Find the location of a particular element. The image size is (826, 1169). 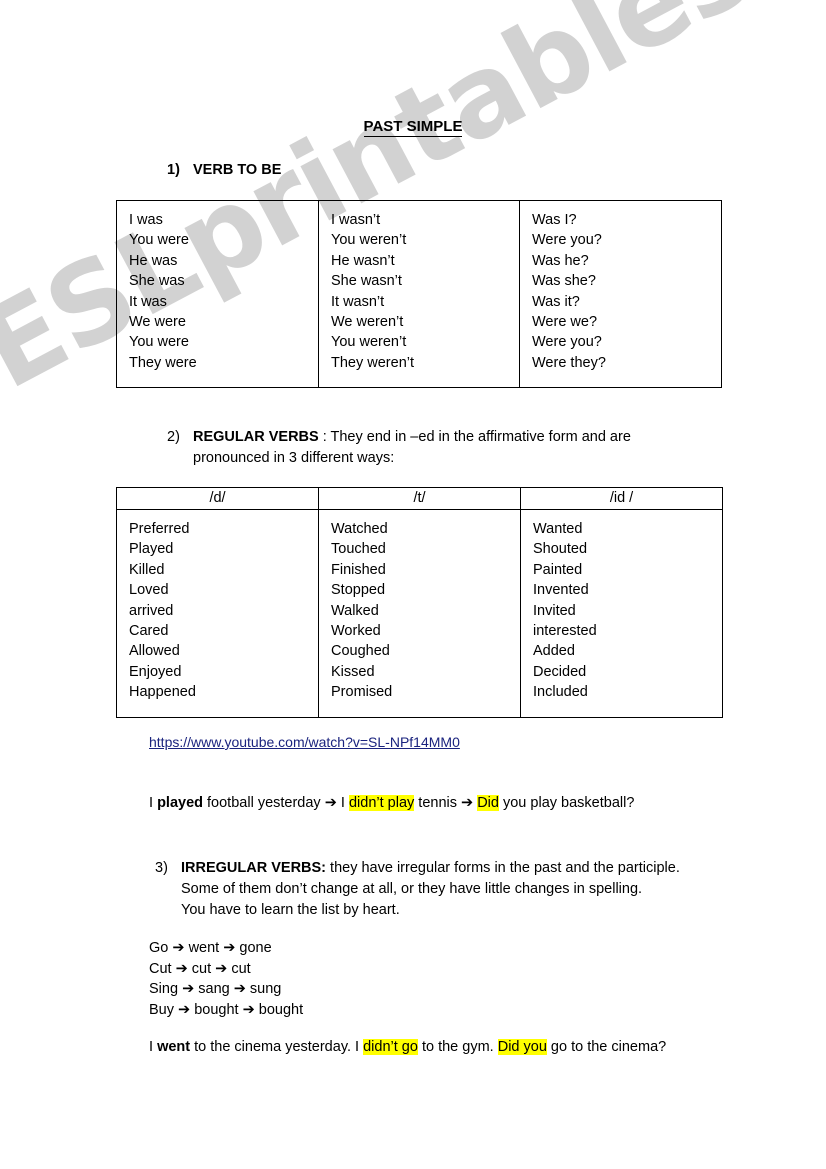

verb-past: bought is located at coordinates (216, 1009).